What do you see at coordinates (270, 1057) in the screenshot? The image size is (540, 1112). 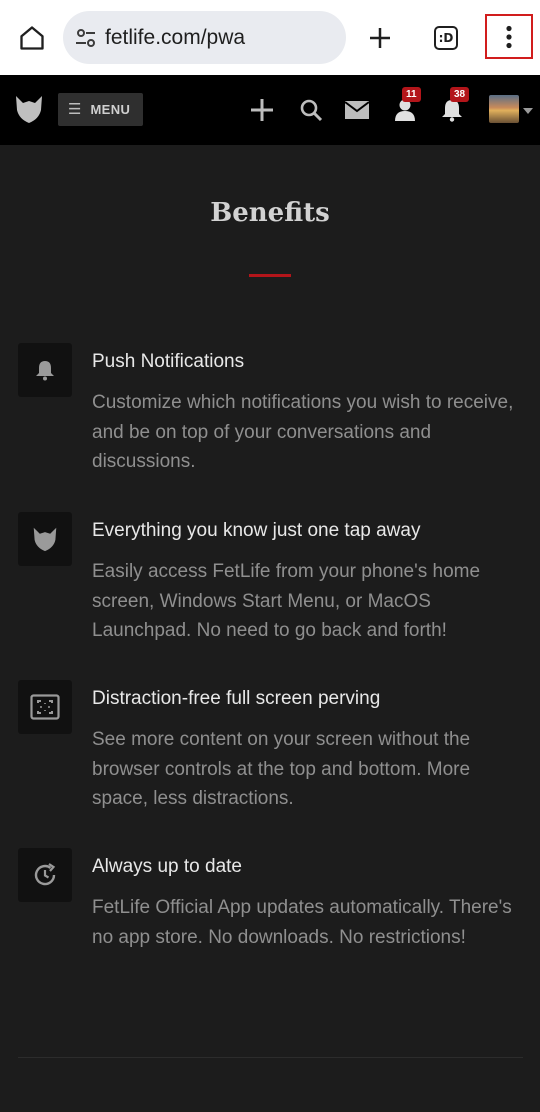 I see `section-divider` at bounding box center [270, 1057].